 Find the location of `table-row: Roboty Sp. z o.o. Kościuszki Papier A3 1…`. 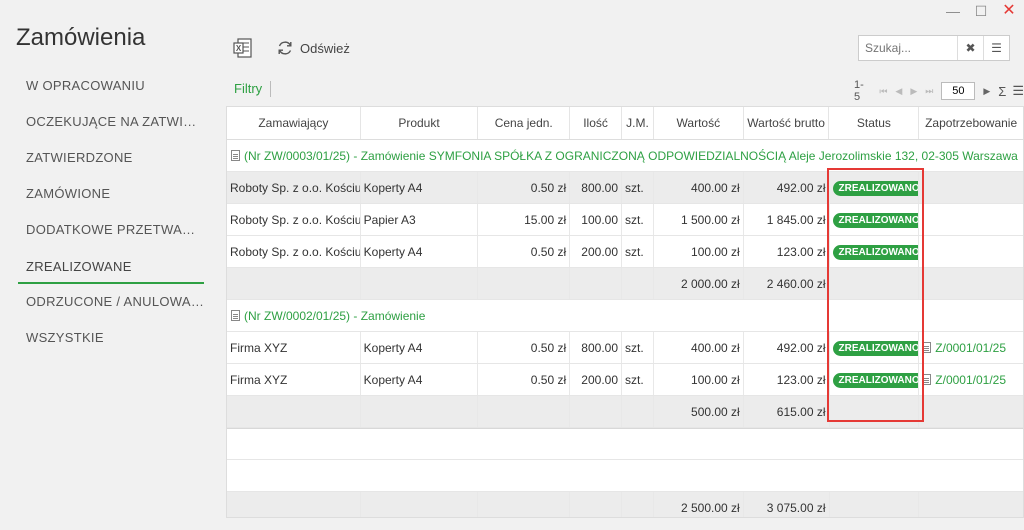

table-row: Roboty Sp. z o.o. Kościuszki Papier A3 1… is located at coordinates (625, 220).